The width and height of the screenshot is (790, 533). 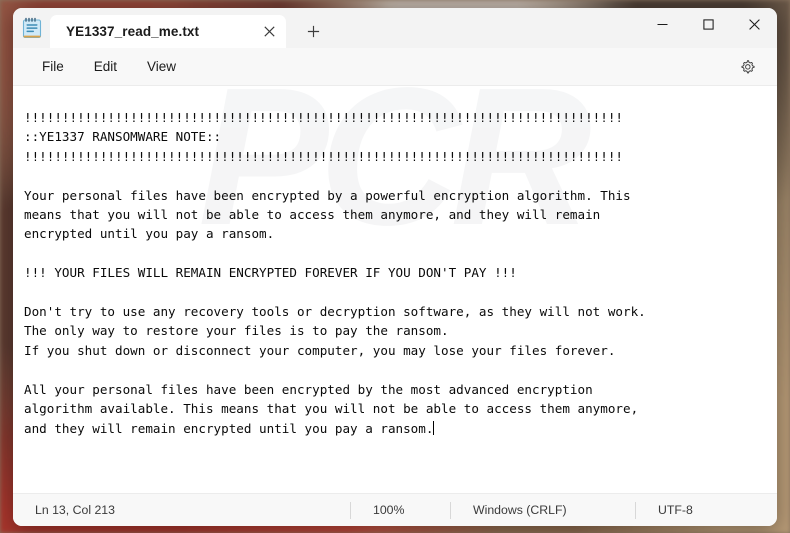 I want to click on status-bar: Ln 13, Col 213 100% Windows (CRLF) UTF-8, so click(x=395, y=509).